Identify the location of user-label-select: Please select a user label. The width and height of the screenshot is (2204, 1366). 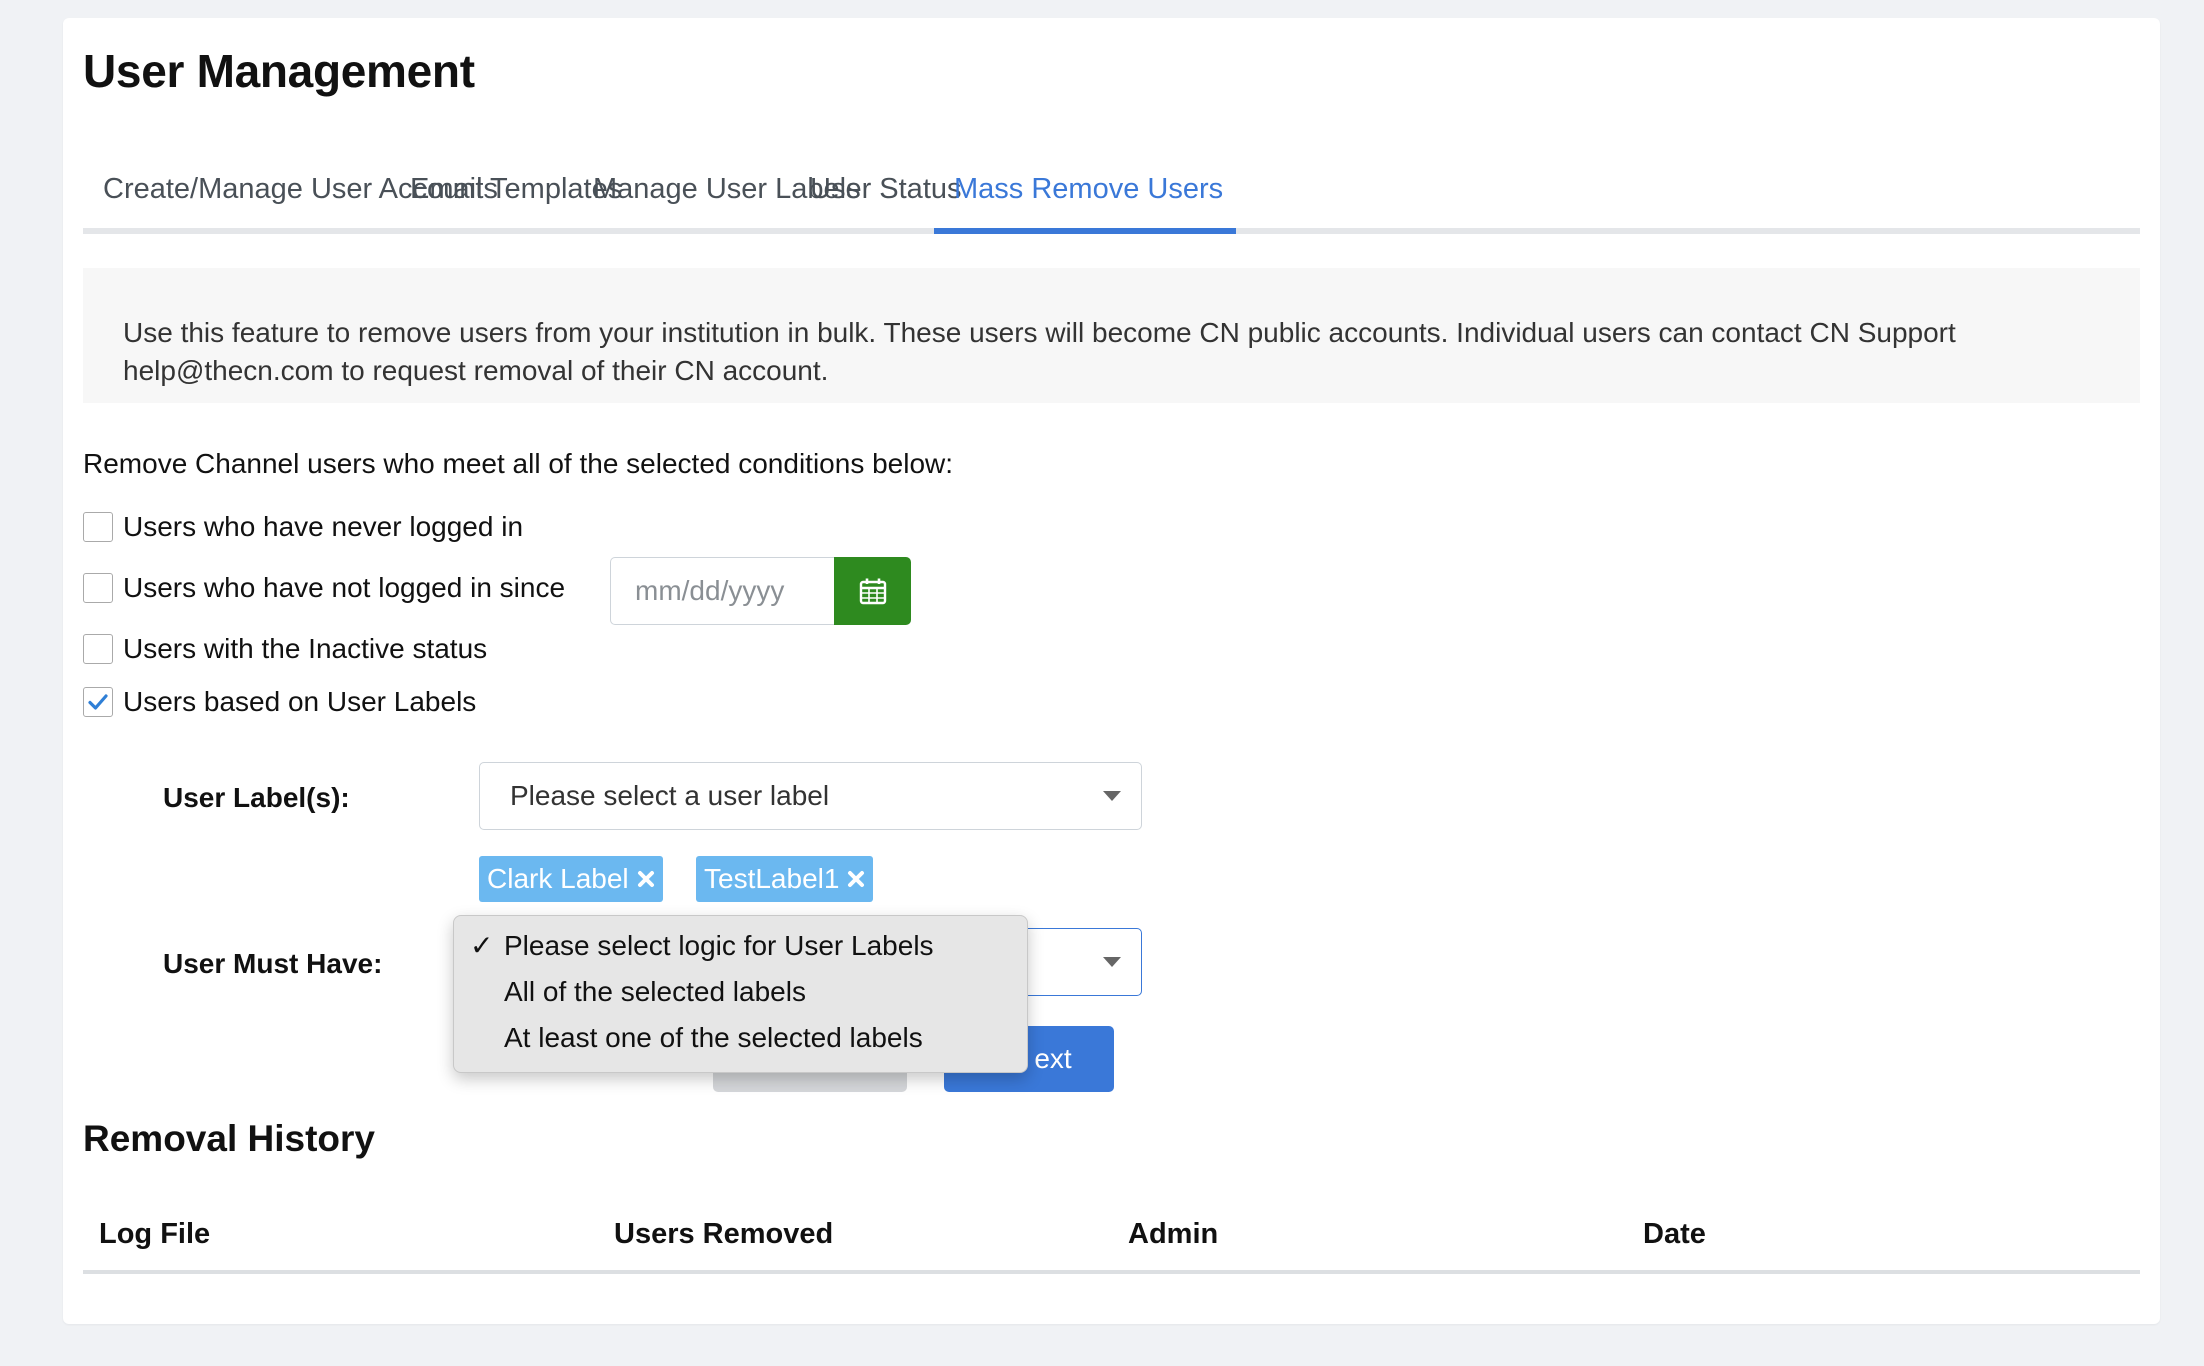
(810, 796).